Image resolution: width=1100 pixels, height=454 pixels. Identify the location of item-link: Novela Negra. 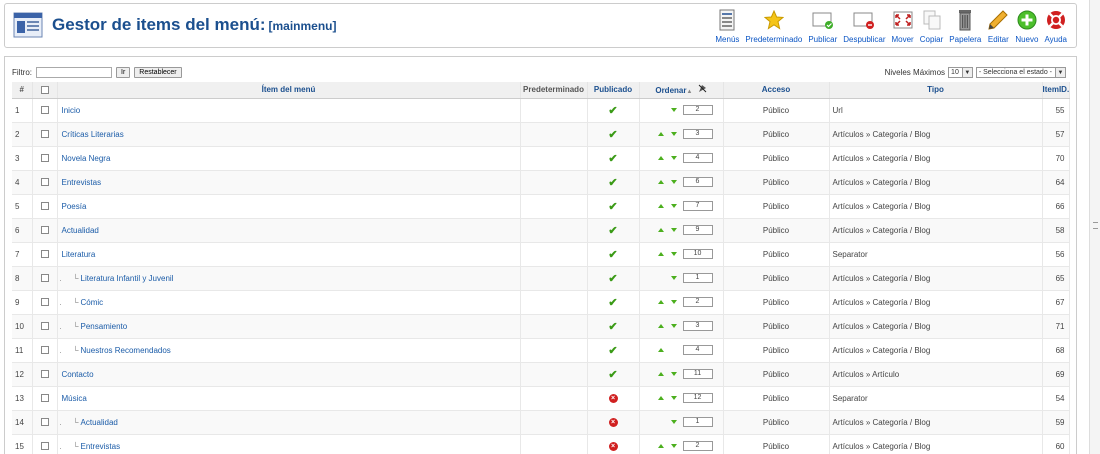
(86, 158).